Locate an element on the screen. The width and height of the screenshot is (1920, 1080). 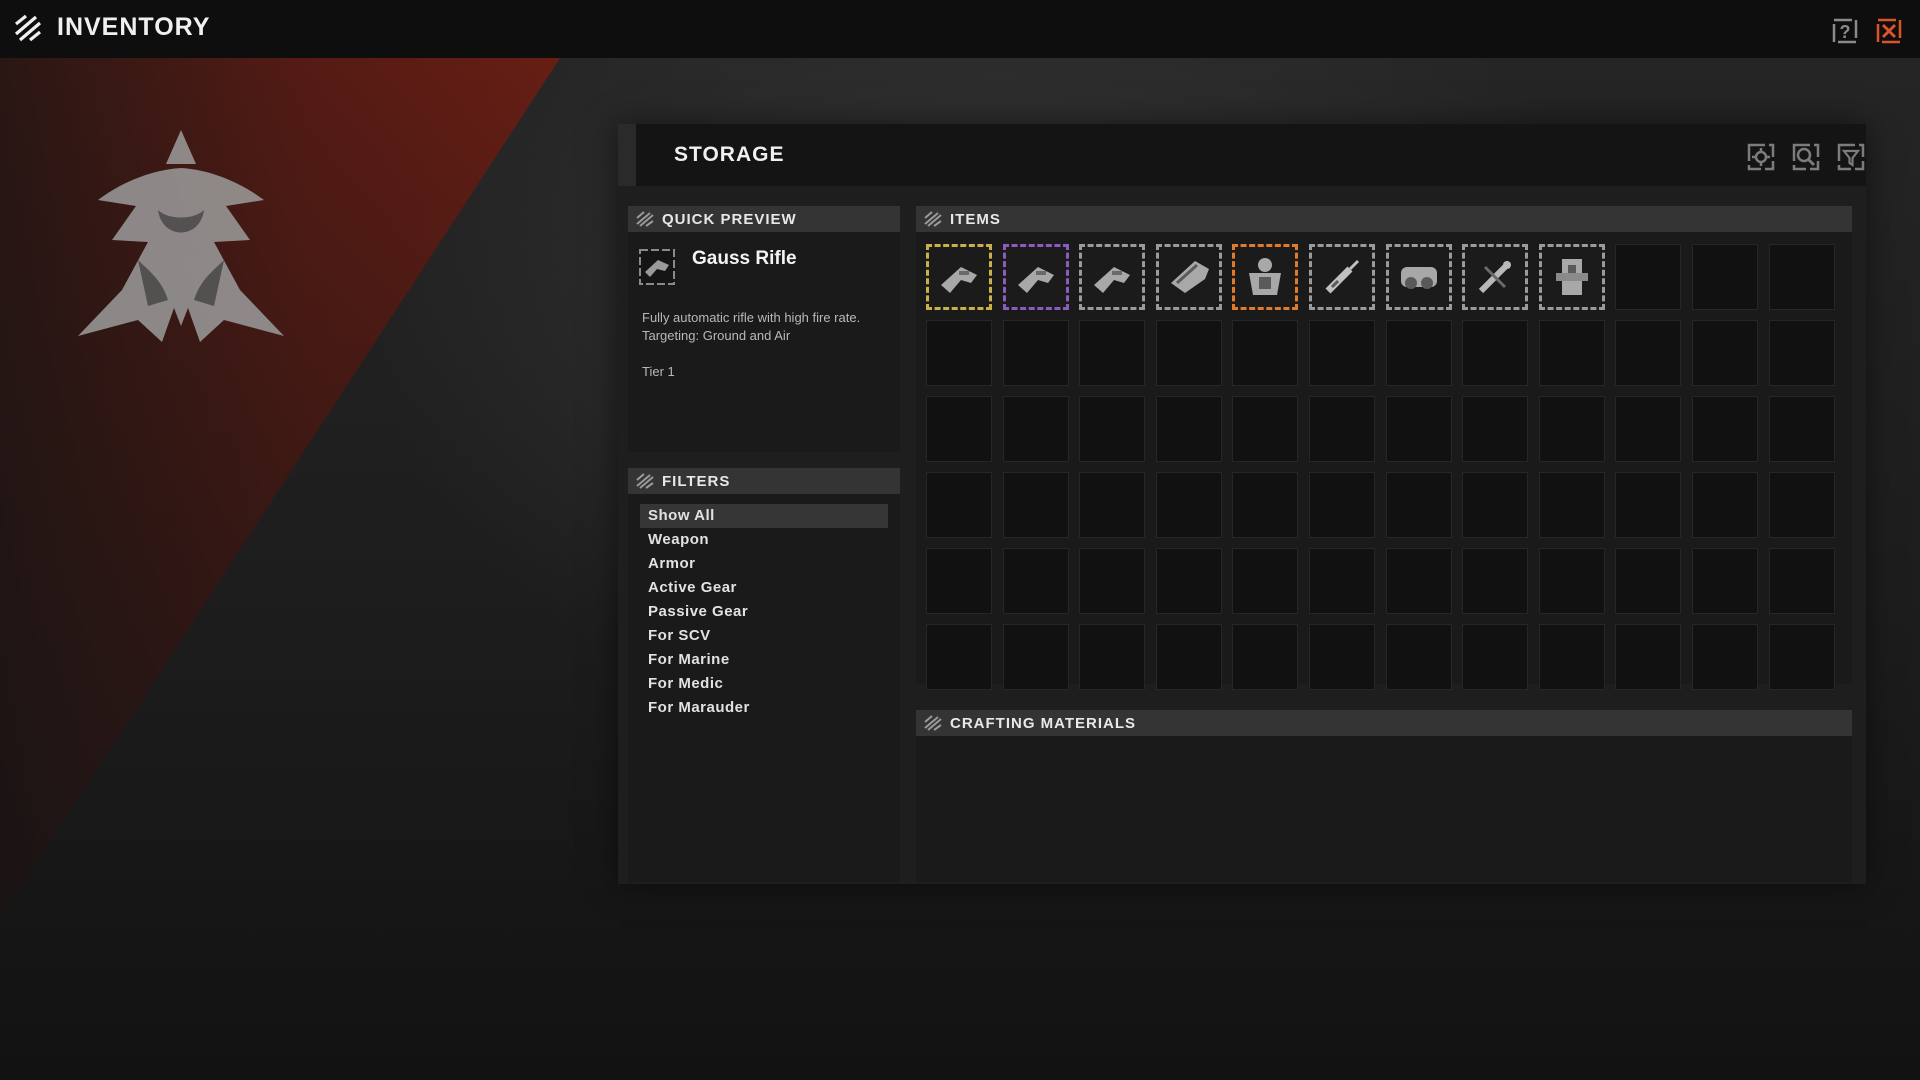
terran-emblem-icon is located at coordinates (181, 236).